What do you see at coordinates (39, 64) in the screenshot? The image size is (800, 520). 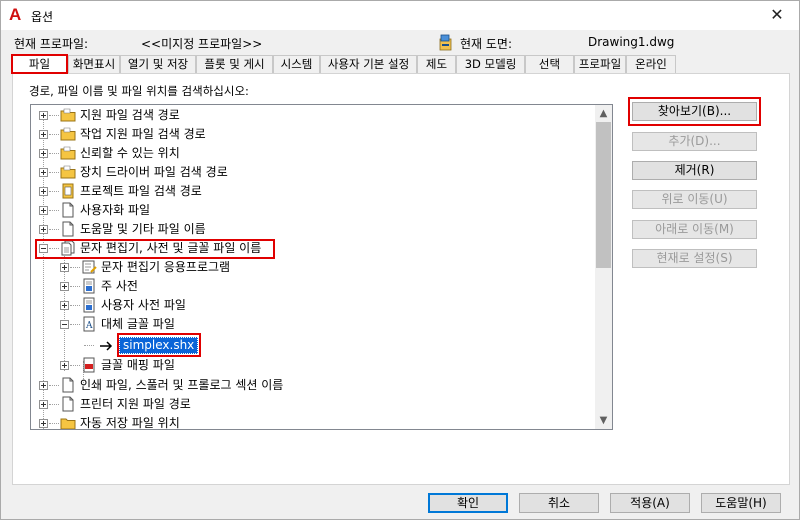 I see `tab-files: 파일` at bounding box center [39, 64].